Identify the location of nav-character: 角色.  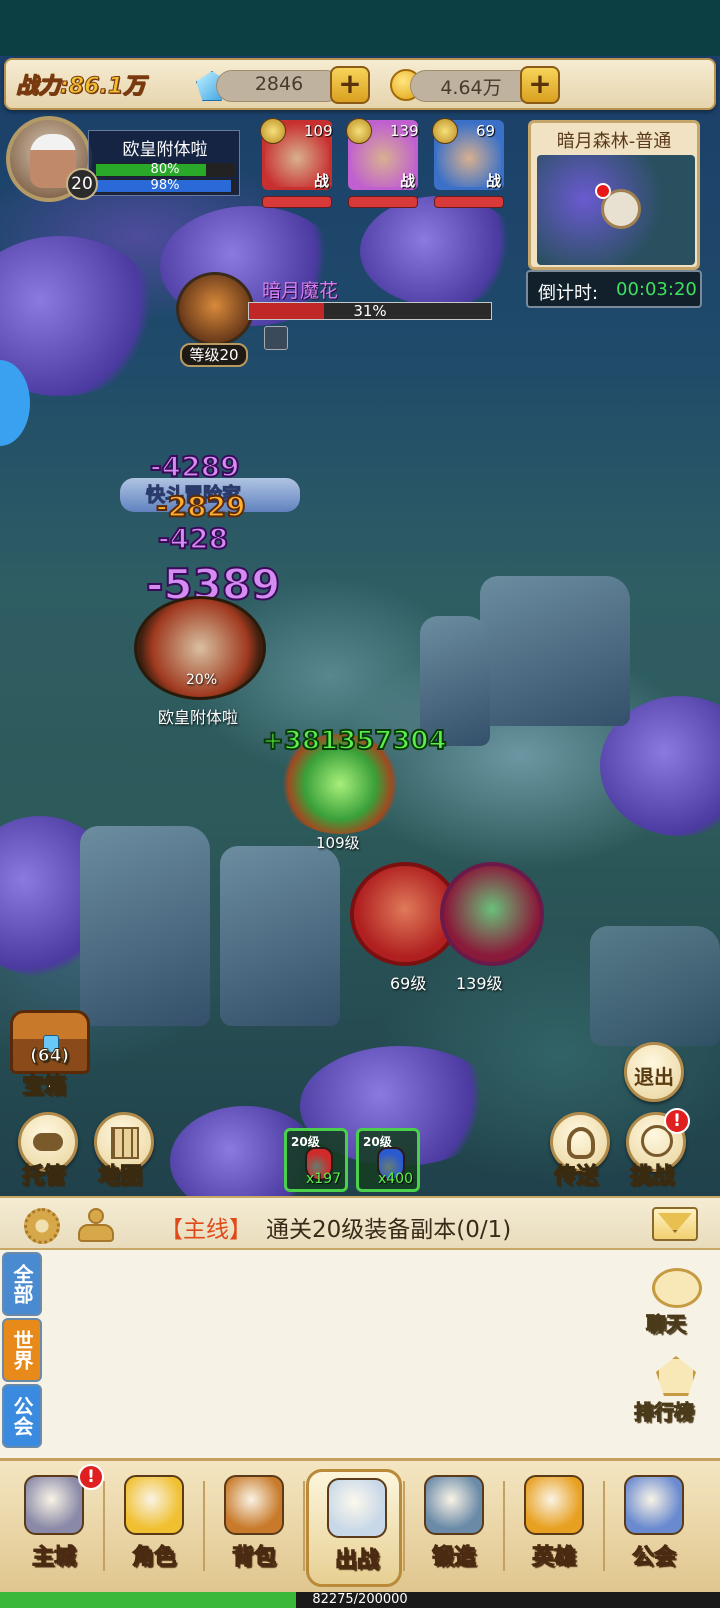
(154, 1528).